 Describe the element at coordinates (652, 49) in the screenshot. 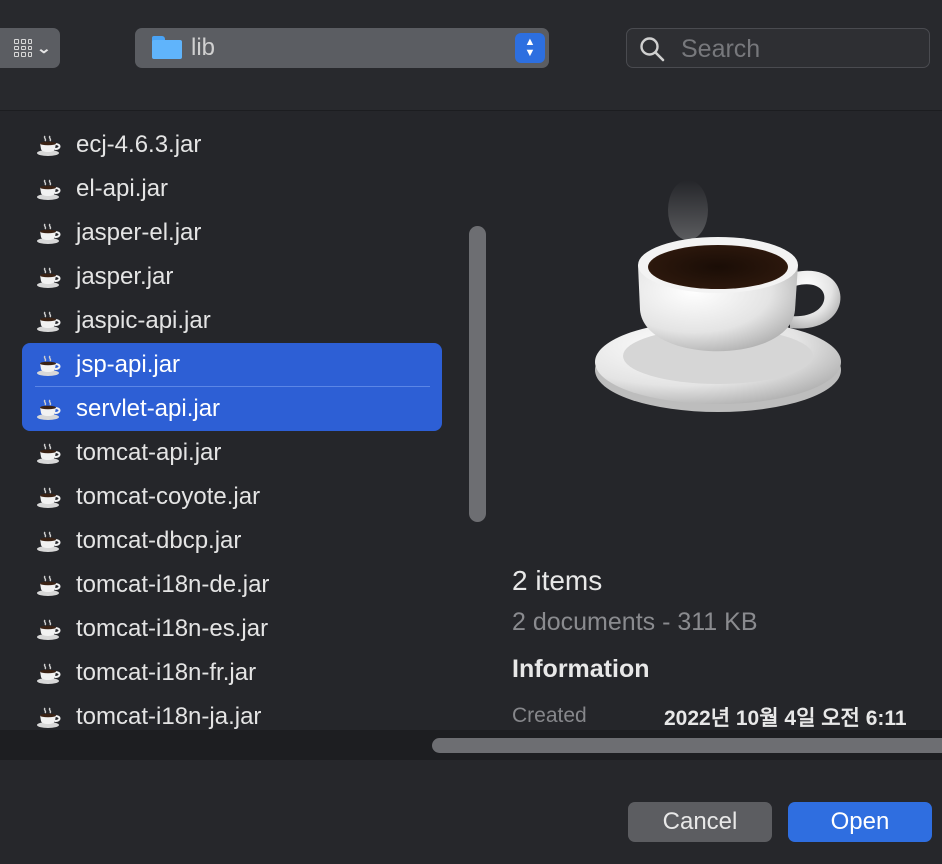

I see `search-icon` at that location.